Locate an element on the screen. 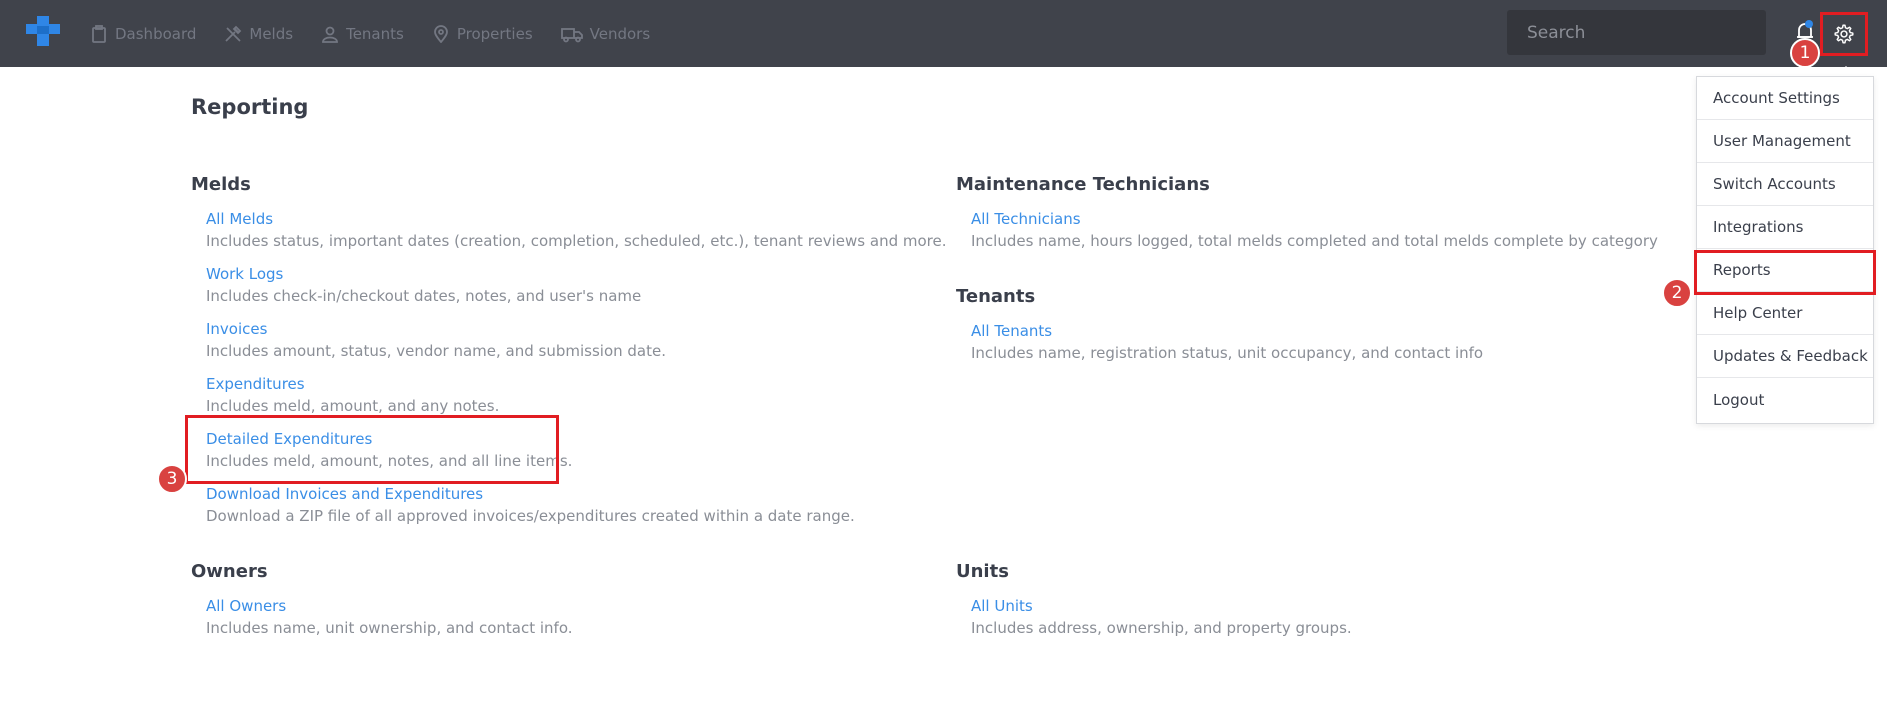 This screenshot has width=1887, height=716. report-link-all-units: All Units is located at coordinates (1002, 606).